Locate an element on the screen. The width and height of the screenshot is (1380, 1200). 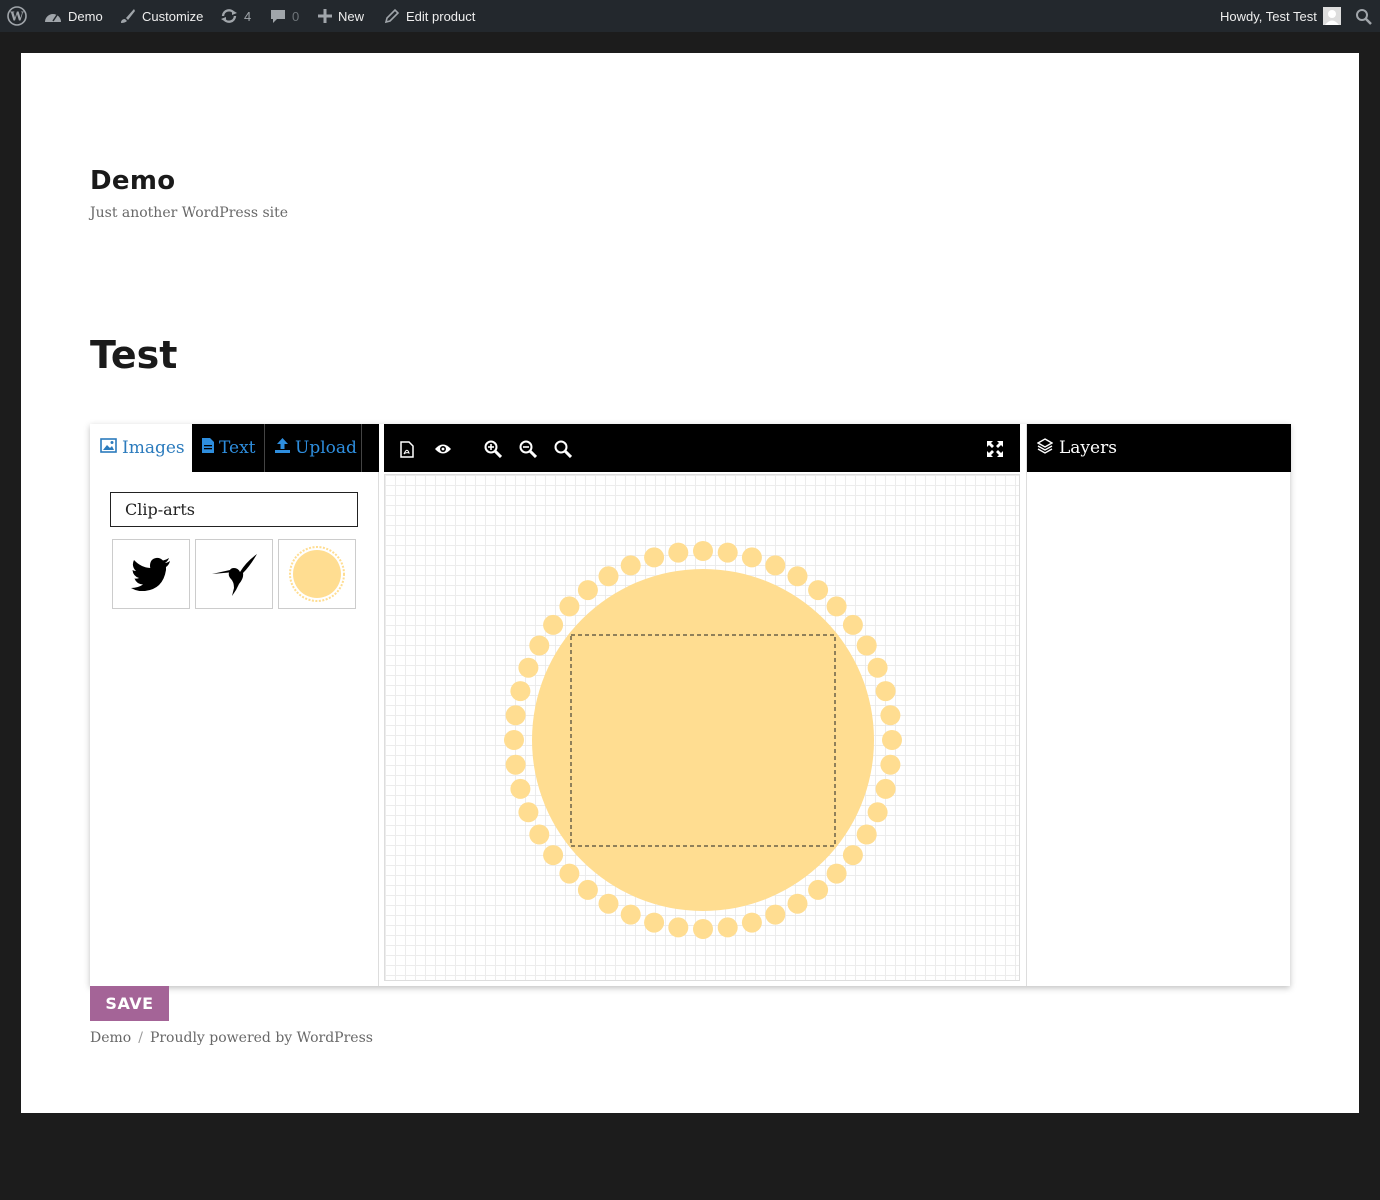
design-toolbar is located at coordinates (702, 448).